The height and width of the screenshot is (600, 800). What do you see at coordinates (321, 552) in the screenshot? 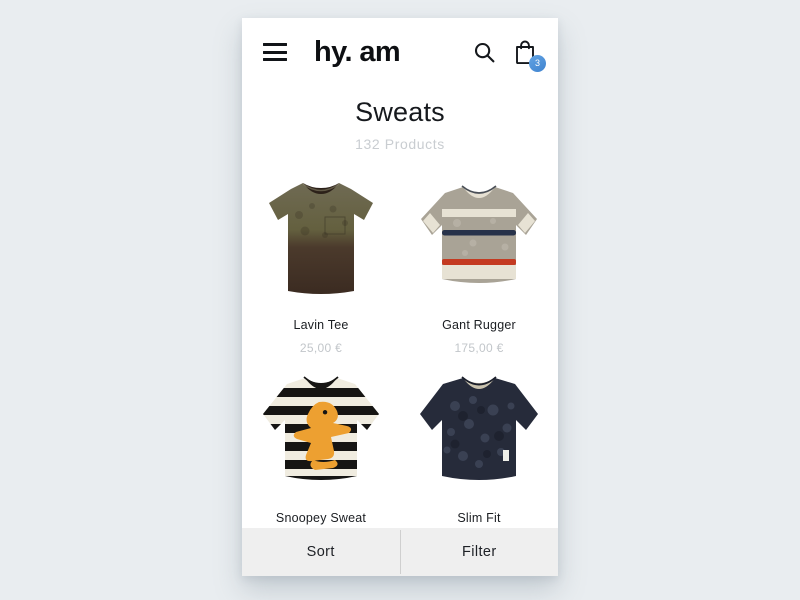
I see `sort-button: Sort` at bounding box center [321, 552].